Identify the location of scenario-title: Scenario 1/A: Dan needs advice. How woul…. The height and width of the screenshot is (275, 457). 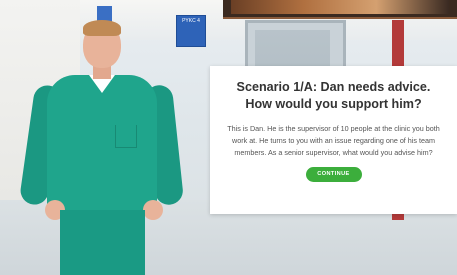
(333, 95).